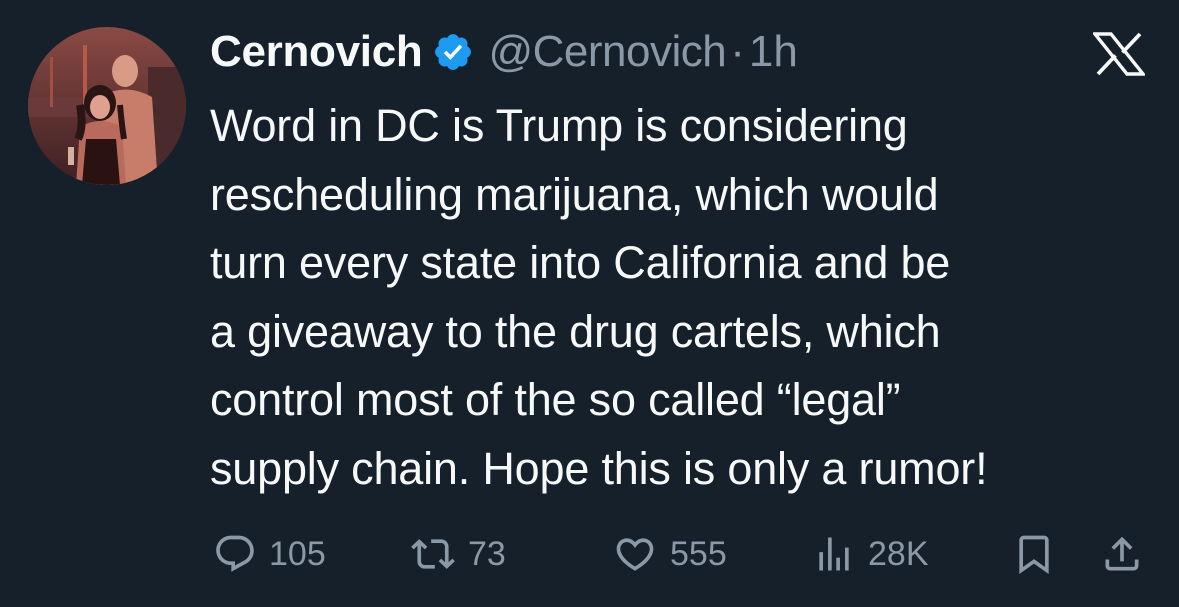 This screenshot has width=1179, height=607. I want to click on tweet-text-line: Word in DC is Trump is considering, so click(559, 125).